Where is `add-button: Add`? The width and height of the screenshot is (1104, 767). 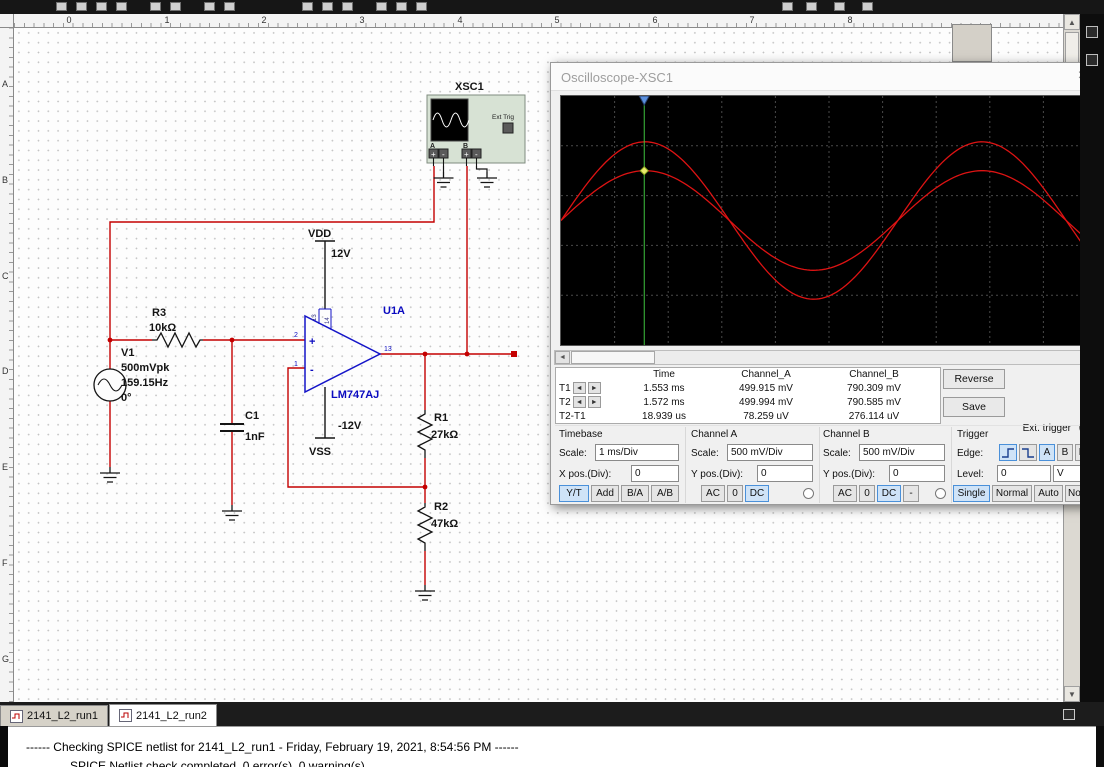
add-button: Add is located at coordinates (605, 493).